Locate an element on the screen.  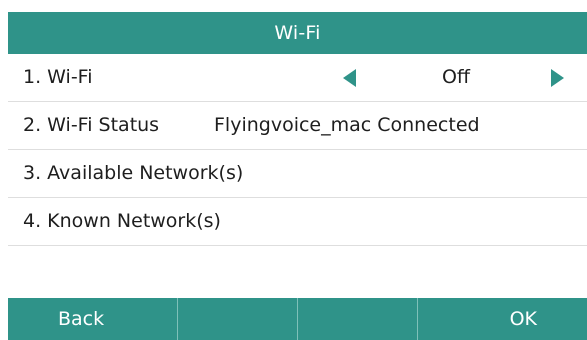
title-bar: Wi-Fi is located at coordinates (297, 33).